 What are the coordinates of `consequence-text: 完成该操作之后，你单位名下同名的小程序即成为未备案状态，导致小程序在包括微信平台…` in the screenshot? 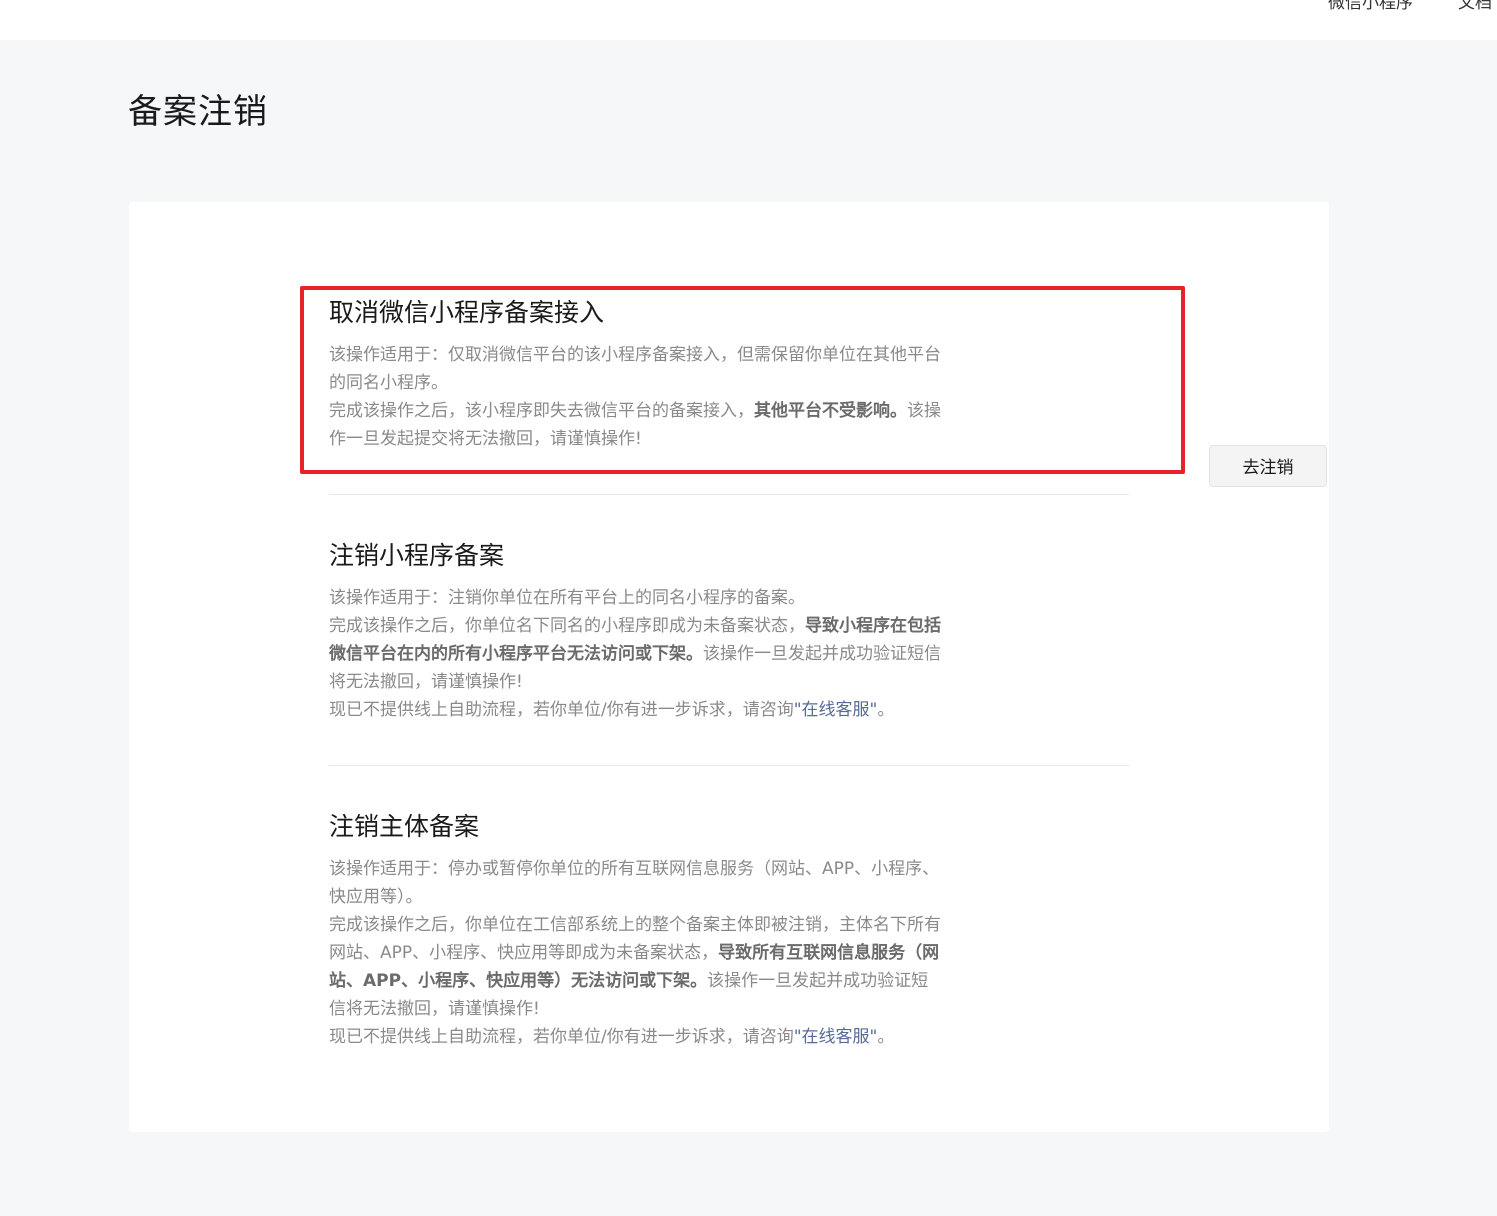 It's located at (635, 654).